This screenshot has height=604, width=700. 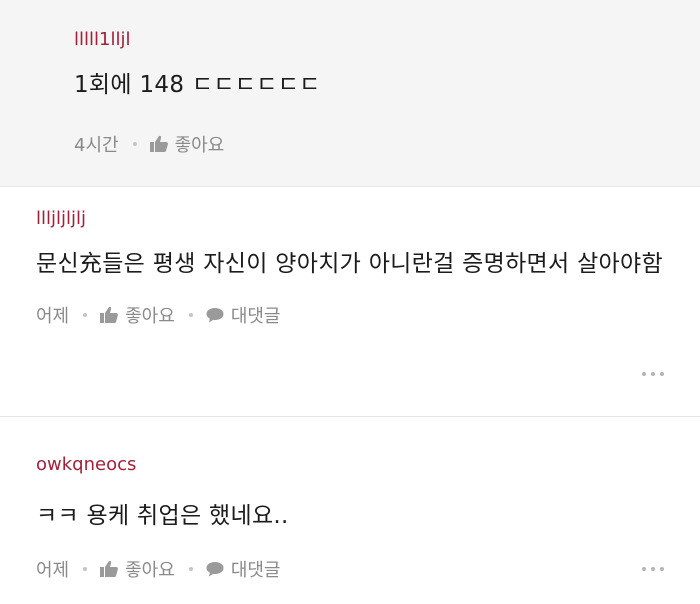 I want to click on comment-text: ㅋㅋ 용케 취업은 했네요.., so click(x=162, y=516).